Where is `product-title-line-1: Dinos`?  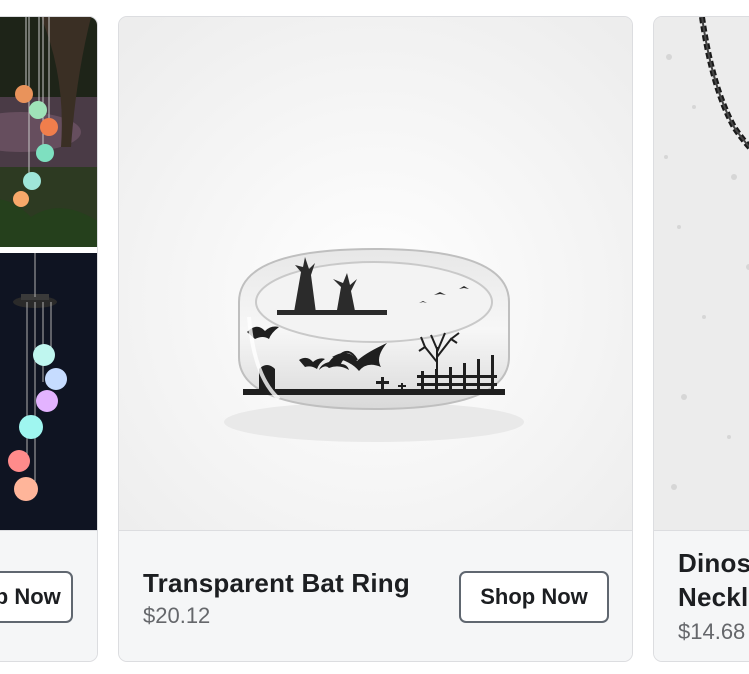
product-title-line-1: Dinos is located at coordinates (713, 563).